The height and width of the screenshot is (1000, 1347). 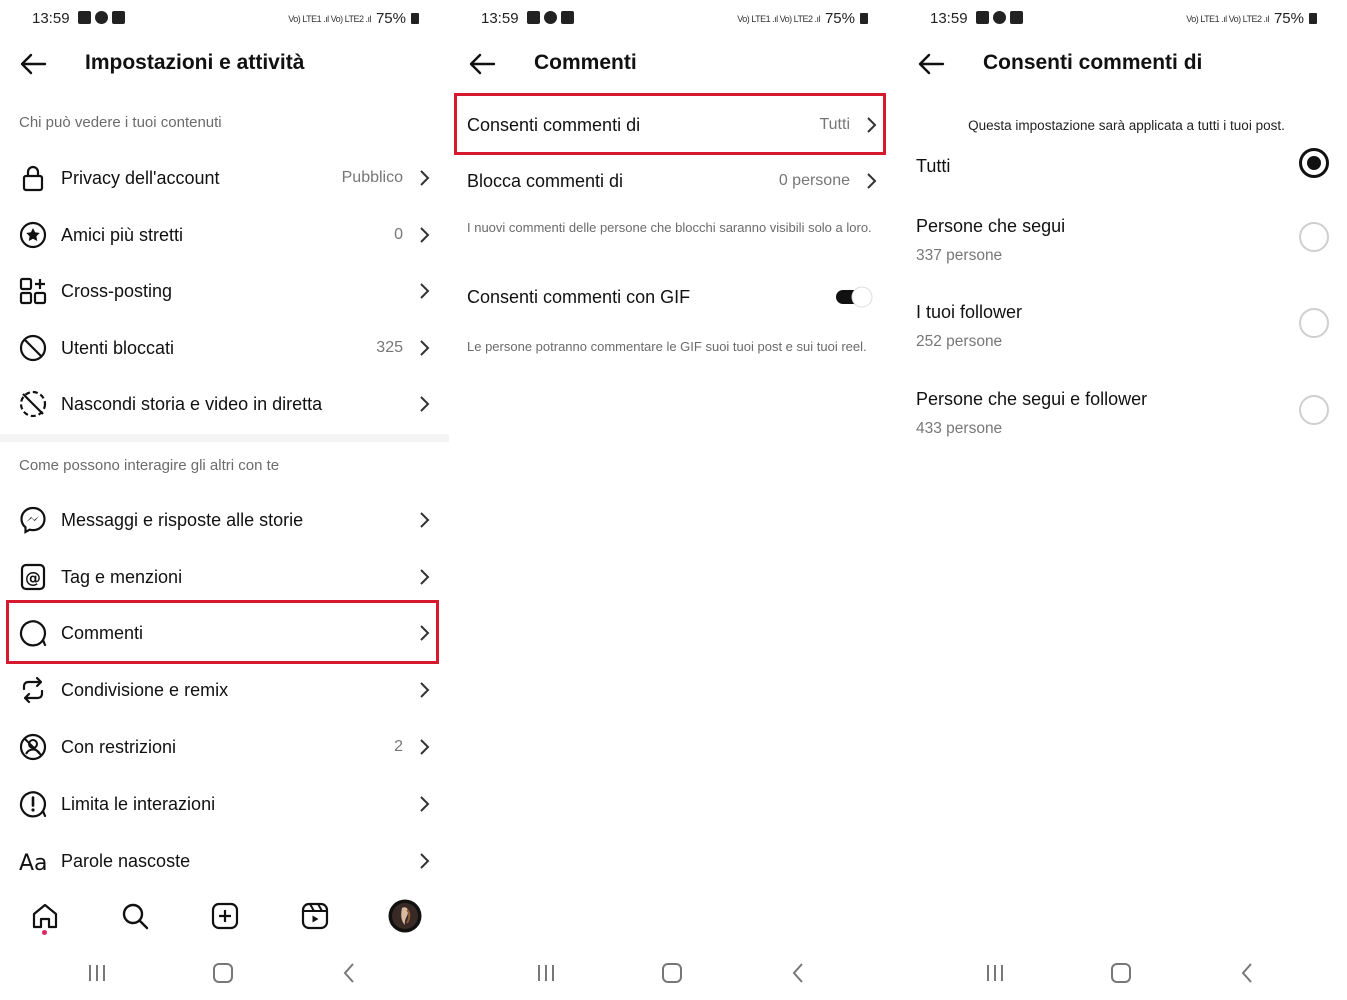 What do you see at coordinates (224, 64) in the screenshot?
I see `header: Impostazioni e attività` at bounding box center [224, 64].